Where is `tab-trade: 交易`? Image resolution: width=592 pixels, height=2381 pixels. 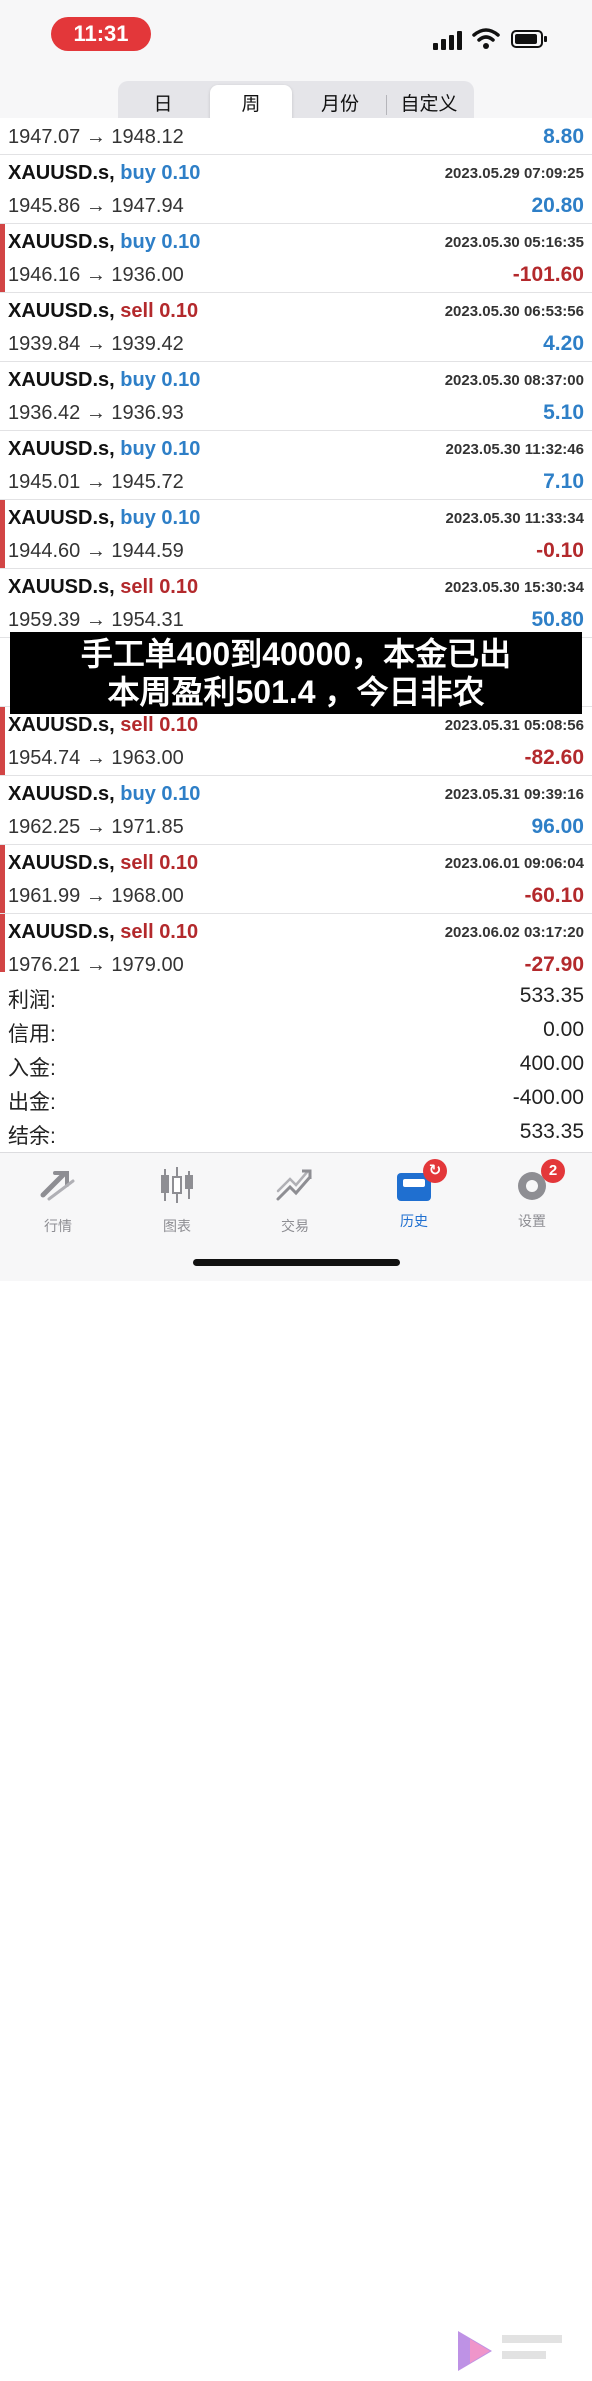 tab-trade: 交易 is located at coordinates (295, 1200).